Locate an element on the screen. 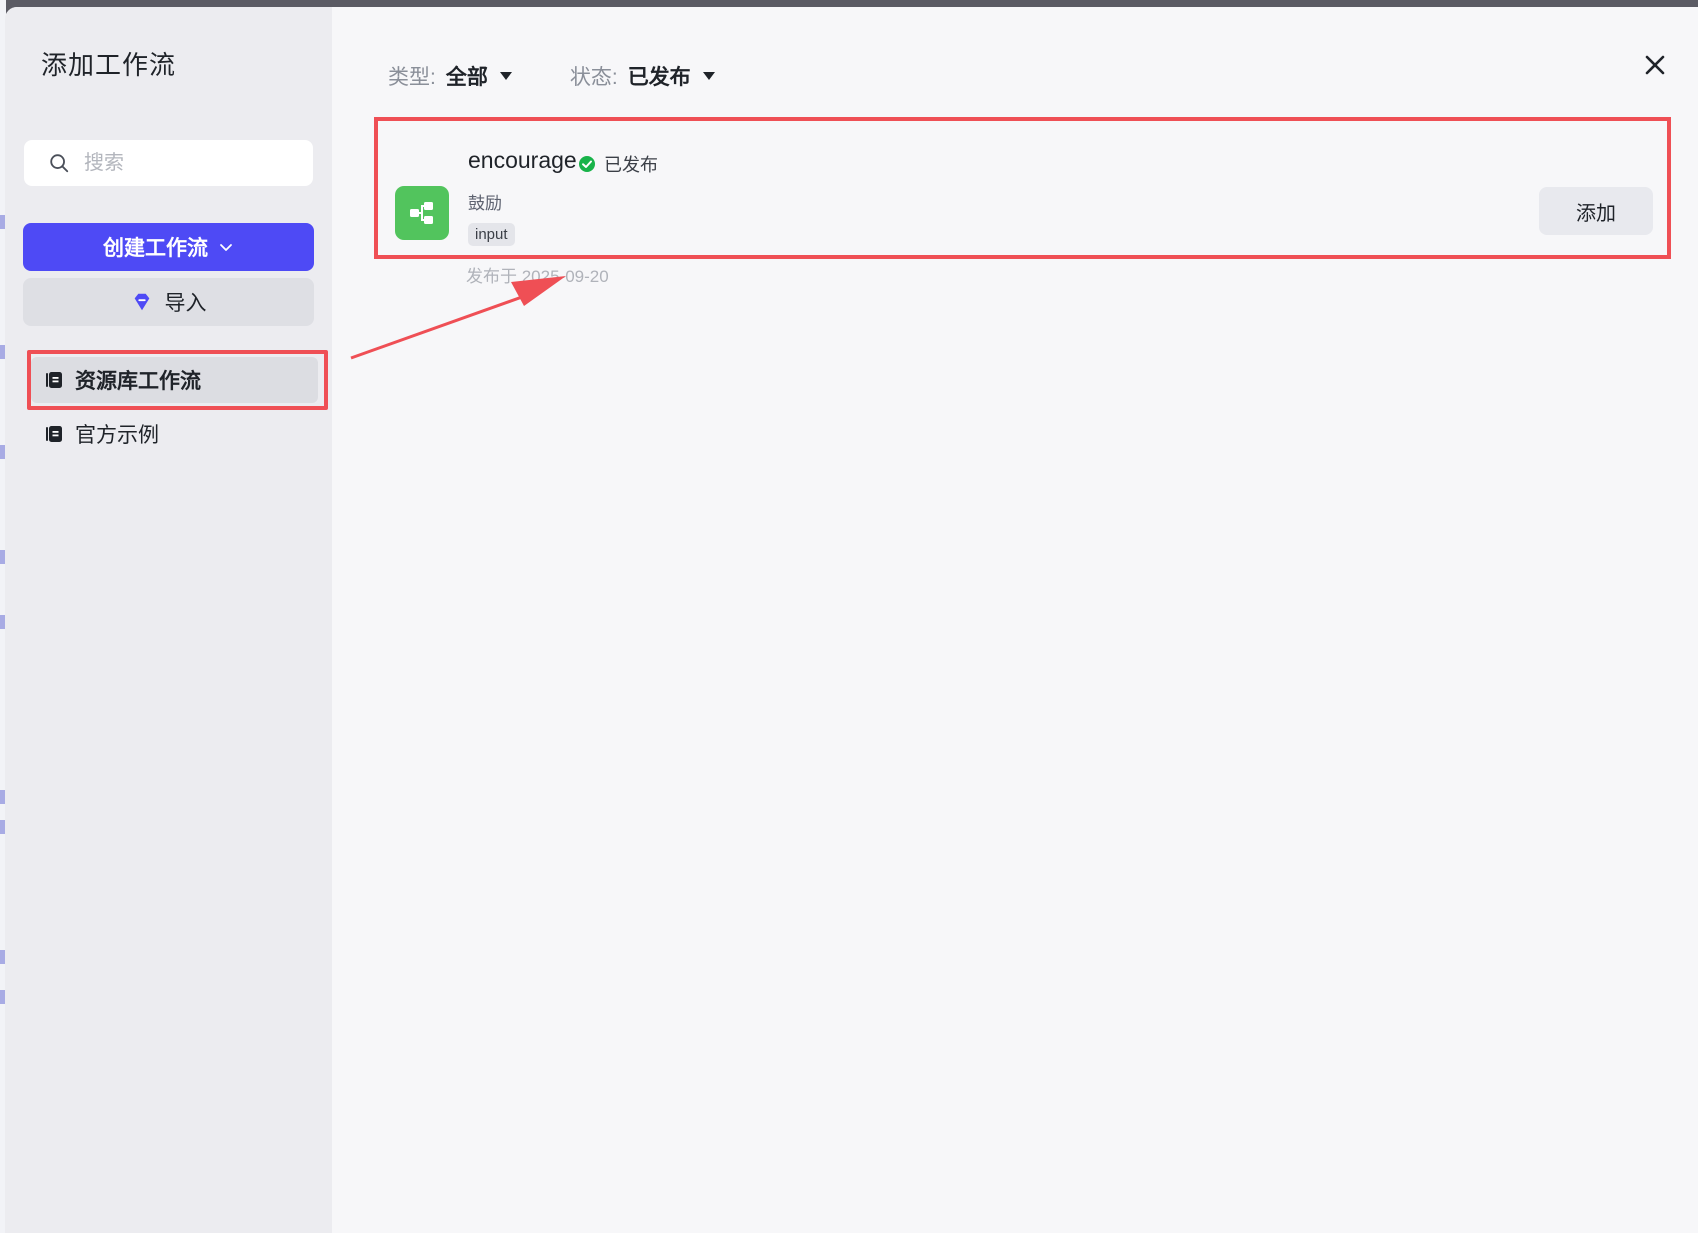 The image size is (1698, 1233). import-label: 导入 is located at coordinates (185, 303).